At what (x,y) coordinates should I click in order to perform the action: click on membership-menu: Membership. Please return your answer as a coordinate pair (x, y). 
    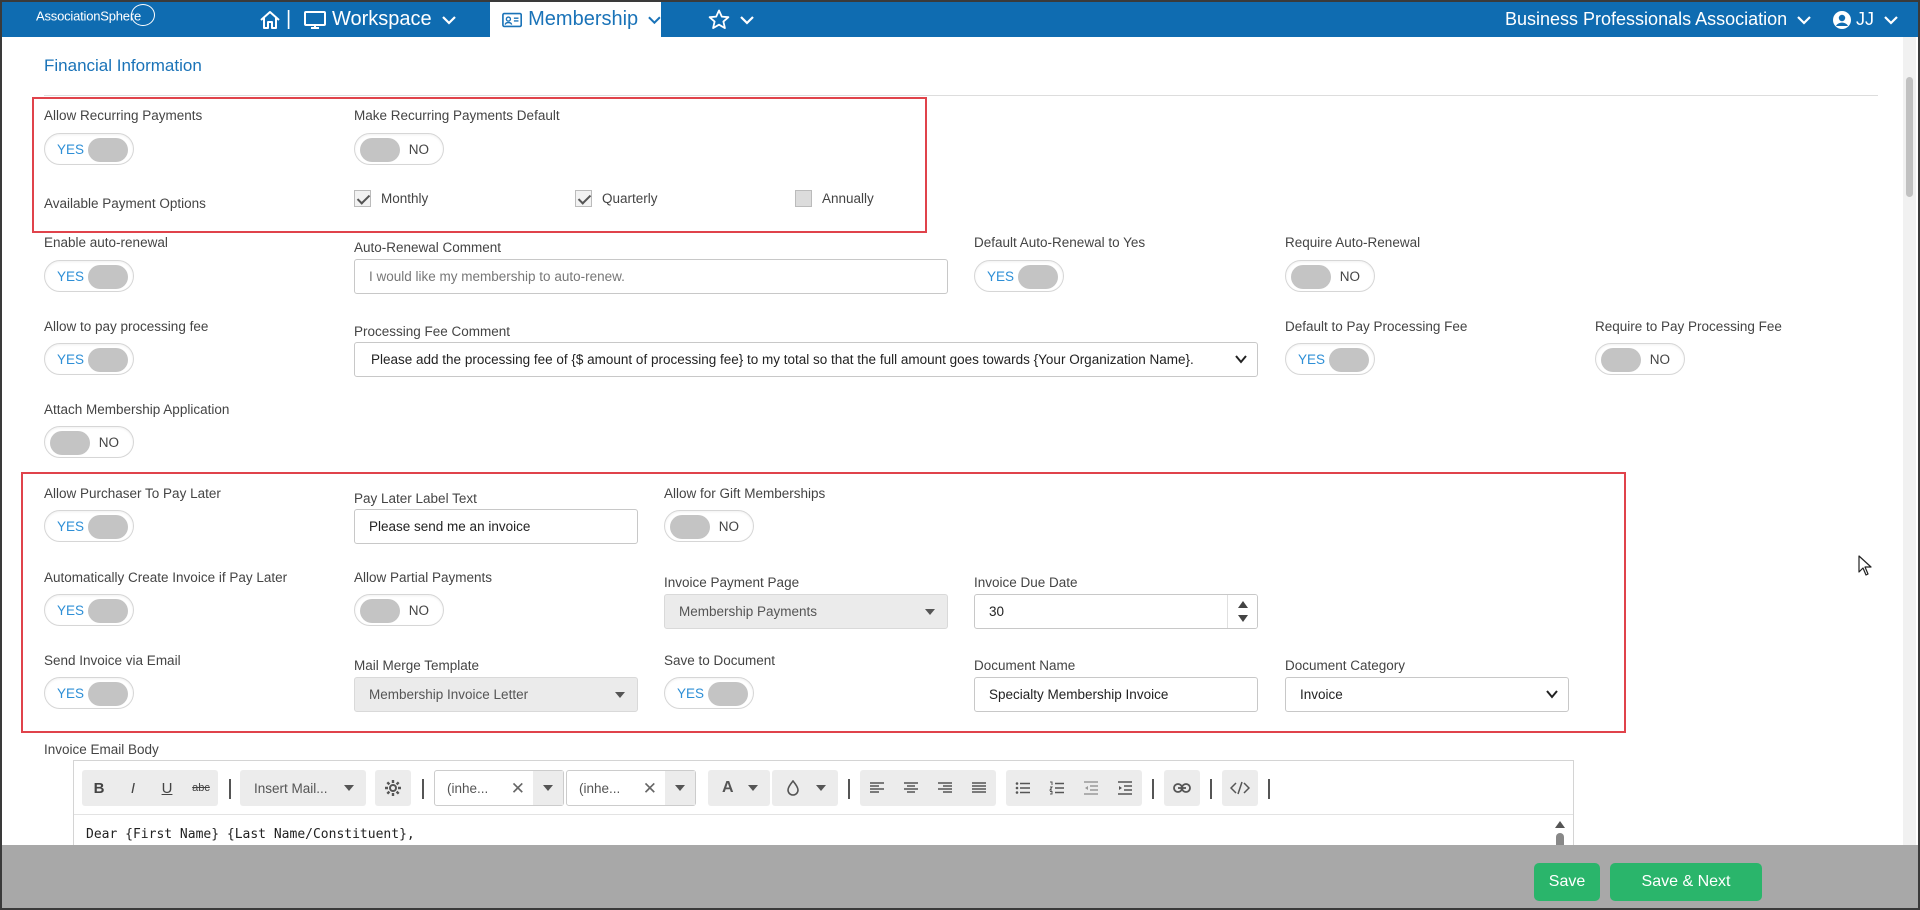
    Looking at the image, I should click on (575, 19).